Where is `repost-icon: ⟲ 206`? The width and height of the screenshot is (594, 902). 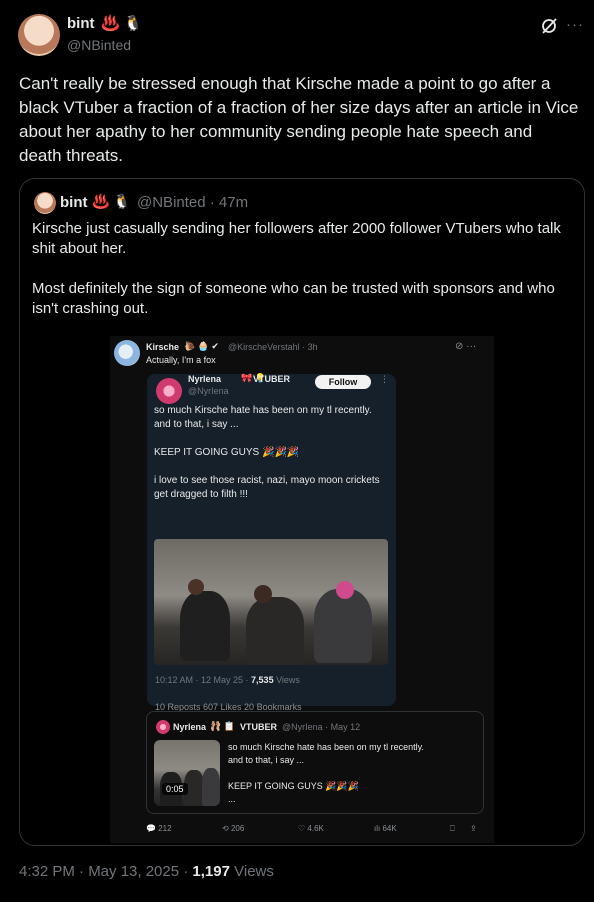 repost-icon: ⟲ 206 is located at coordinates (233, 828).